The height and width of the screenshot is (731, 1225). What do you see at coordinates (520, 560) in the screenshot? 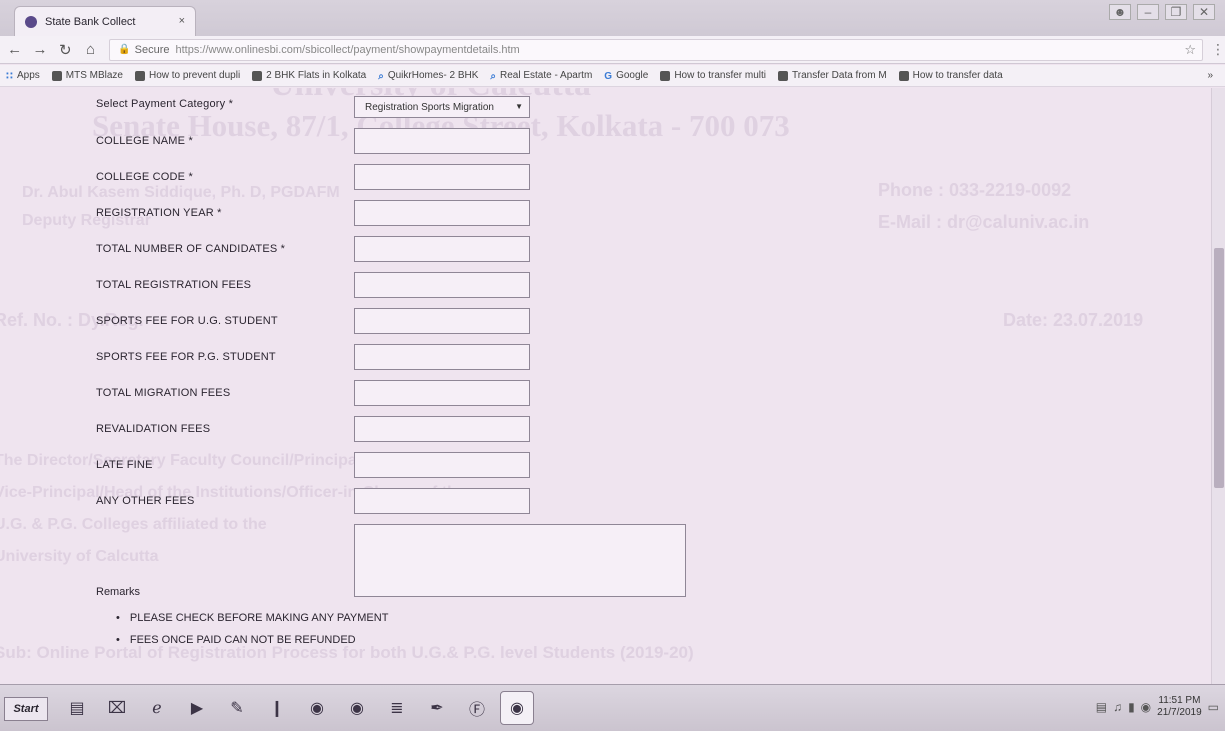
I see `remarks-textarea` at bounding box center [520, 560].